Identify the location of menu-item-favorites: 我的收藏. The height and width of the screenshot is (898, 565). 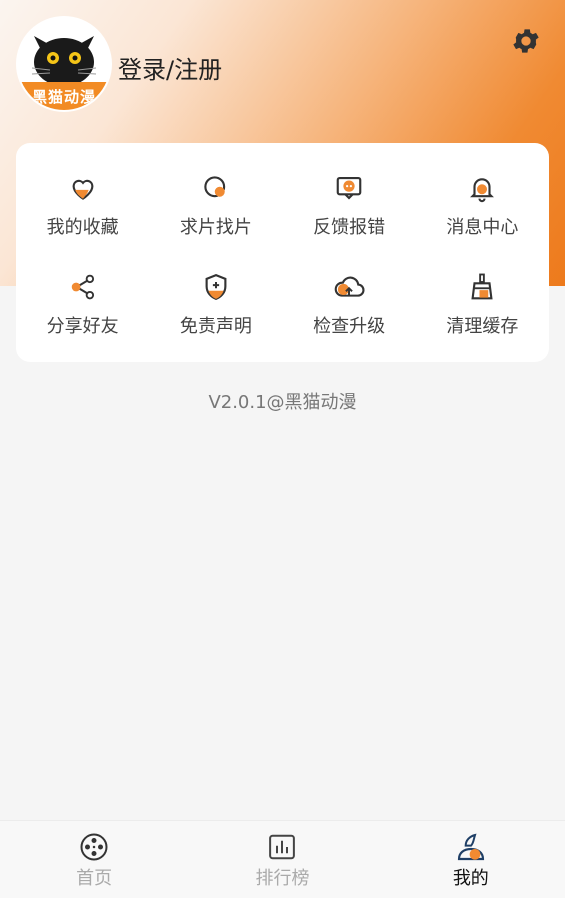
(82, 205).